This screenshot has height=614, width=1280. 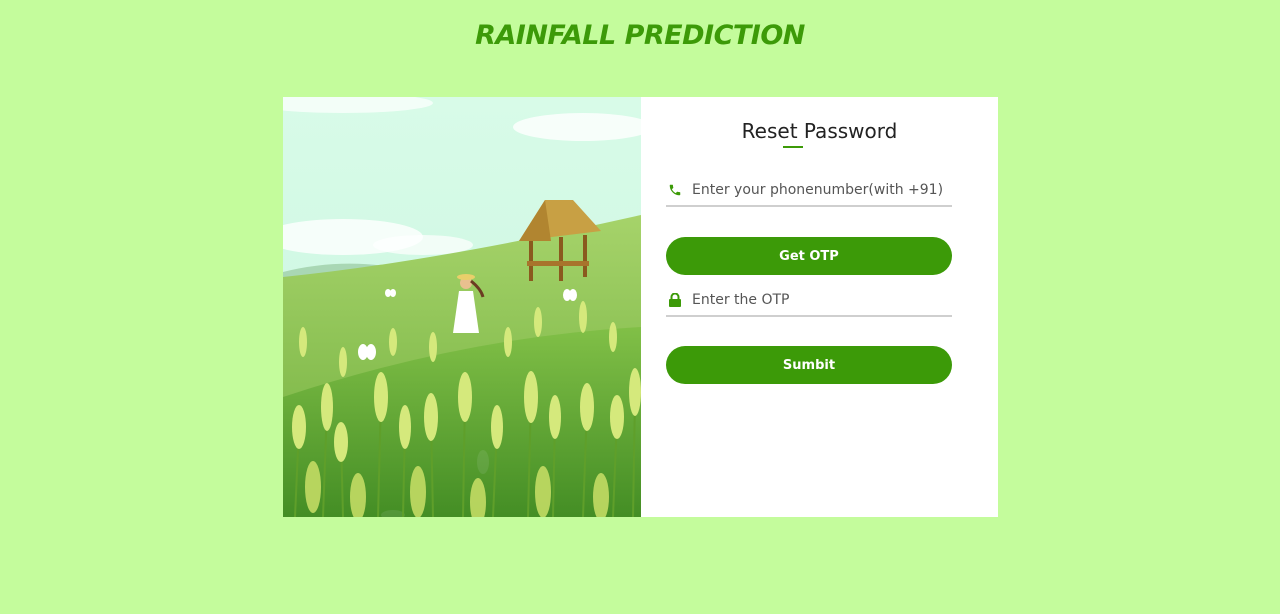 What do you see at coordinates (819, 131) in the screenshot?
I see `form-title: Reset Password` at bounding box center [819, 131].